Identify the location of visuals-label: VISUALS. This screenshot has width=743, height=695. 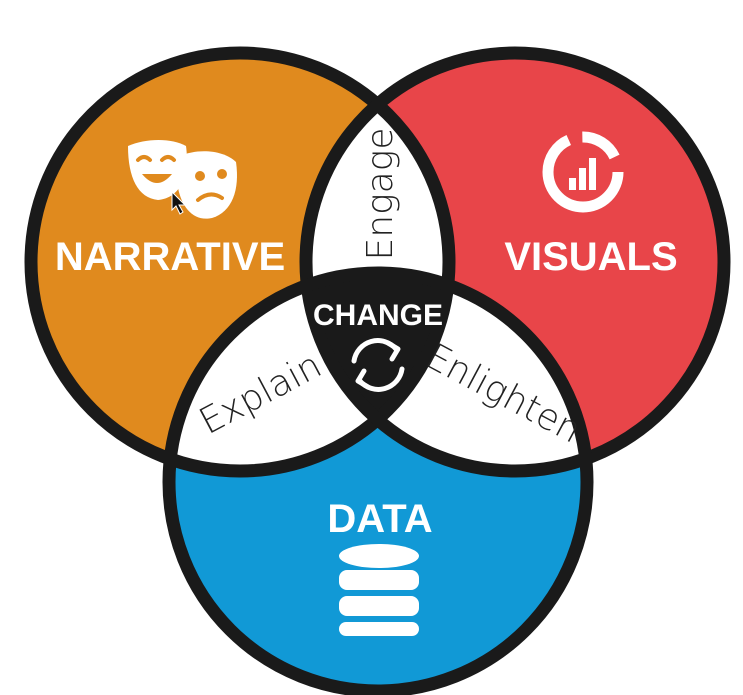
(590, 257).